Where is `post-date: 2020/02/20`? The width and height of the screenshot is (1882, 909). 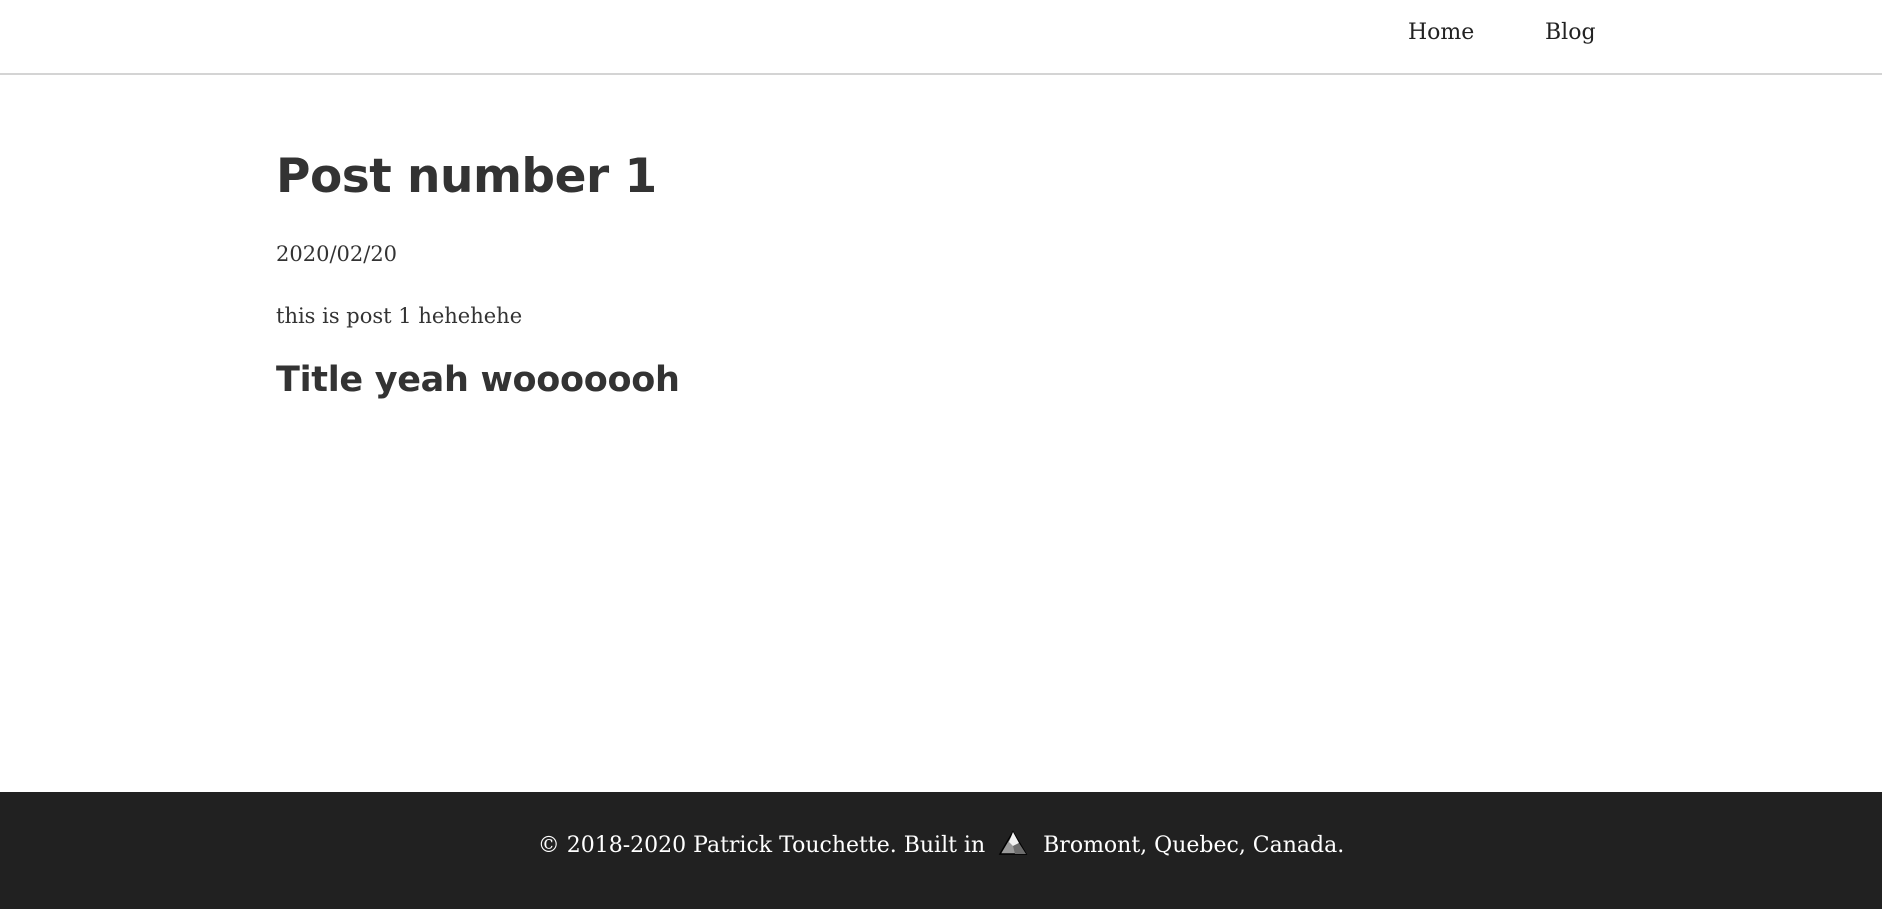 post-date: 2020/02/20 is located at coordinates (337, 254).